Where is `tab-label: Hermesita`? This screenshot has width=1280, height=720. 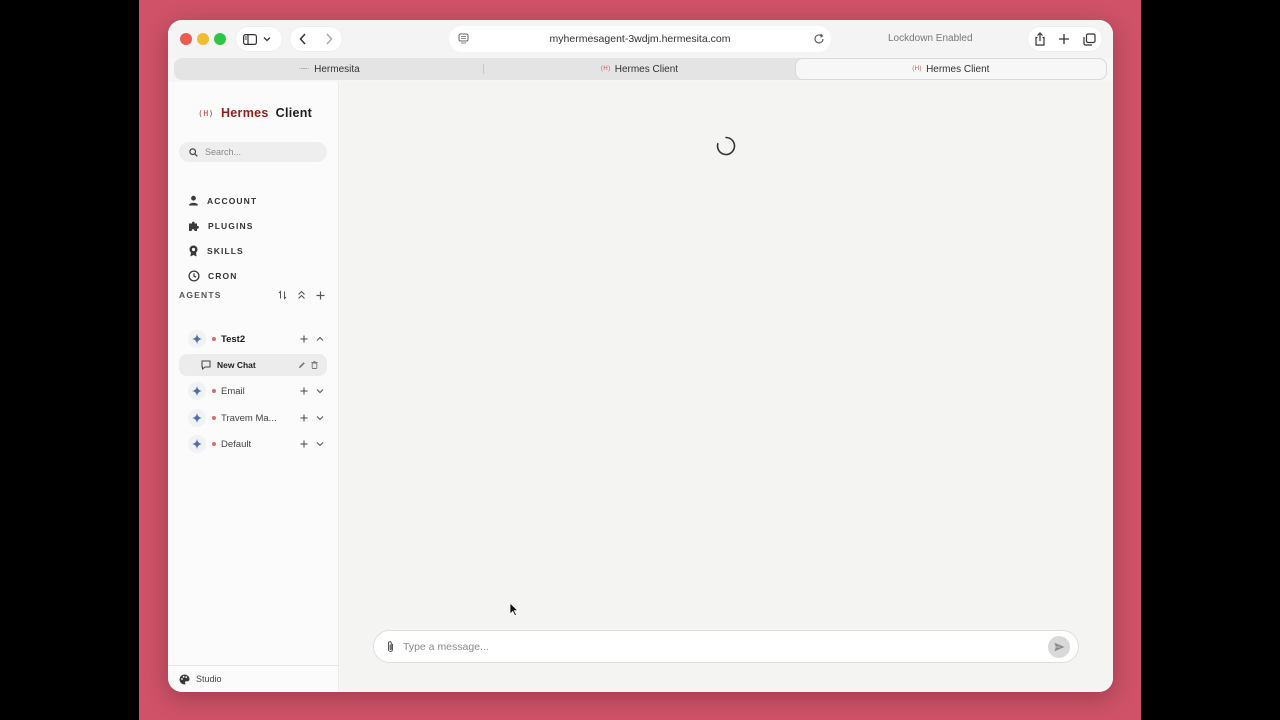 tab-label: Hermesita is located at coordinates (337, 69).